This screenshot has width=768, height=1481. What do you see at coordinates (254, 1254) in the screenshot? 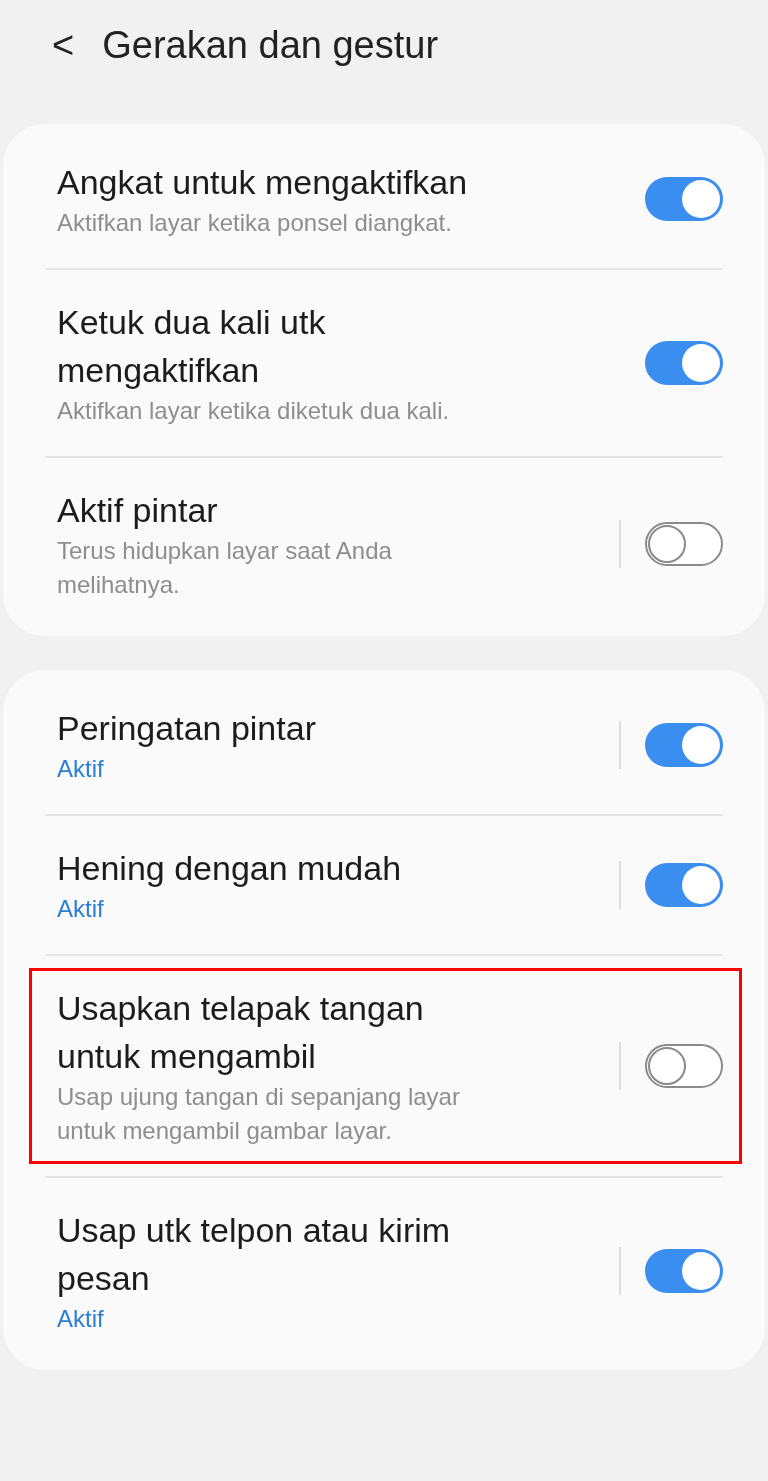
I see `setting-title: Usap utk telpon atau kirim pesan` at bounding box center [254, 1254].